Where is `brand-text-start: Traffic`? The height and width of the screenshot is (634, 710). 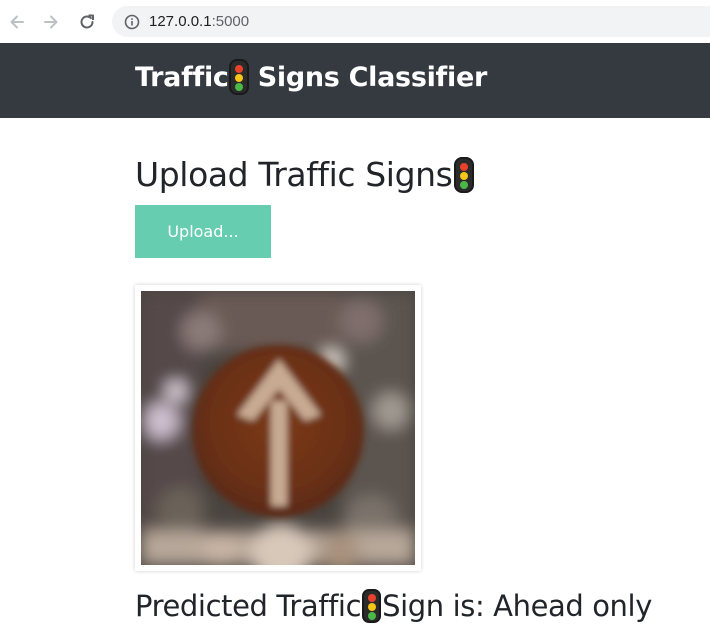 brand-text-start: Traffic is located at coordinates (182, 77).